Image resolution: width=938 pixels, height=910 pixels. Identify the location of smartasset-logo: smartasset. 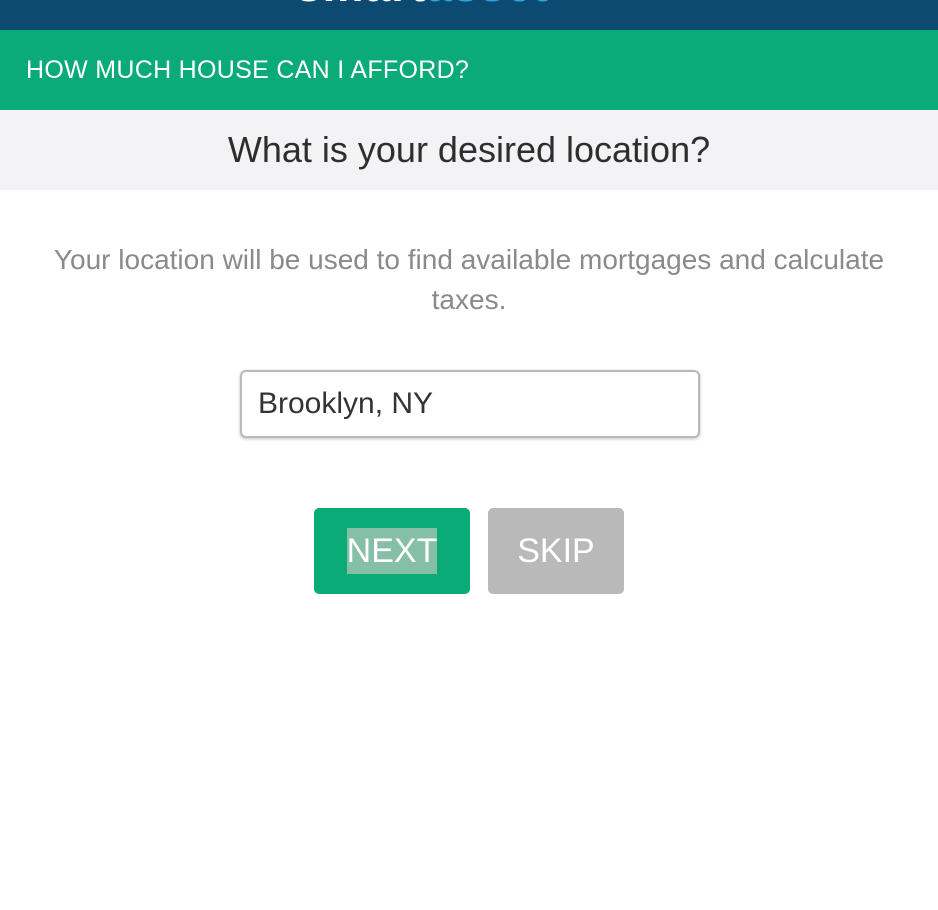
(422, 4).